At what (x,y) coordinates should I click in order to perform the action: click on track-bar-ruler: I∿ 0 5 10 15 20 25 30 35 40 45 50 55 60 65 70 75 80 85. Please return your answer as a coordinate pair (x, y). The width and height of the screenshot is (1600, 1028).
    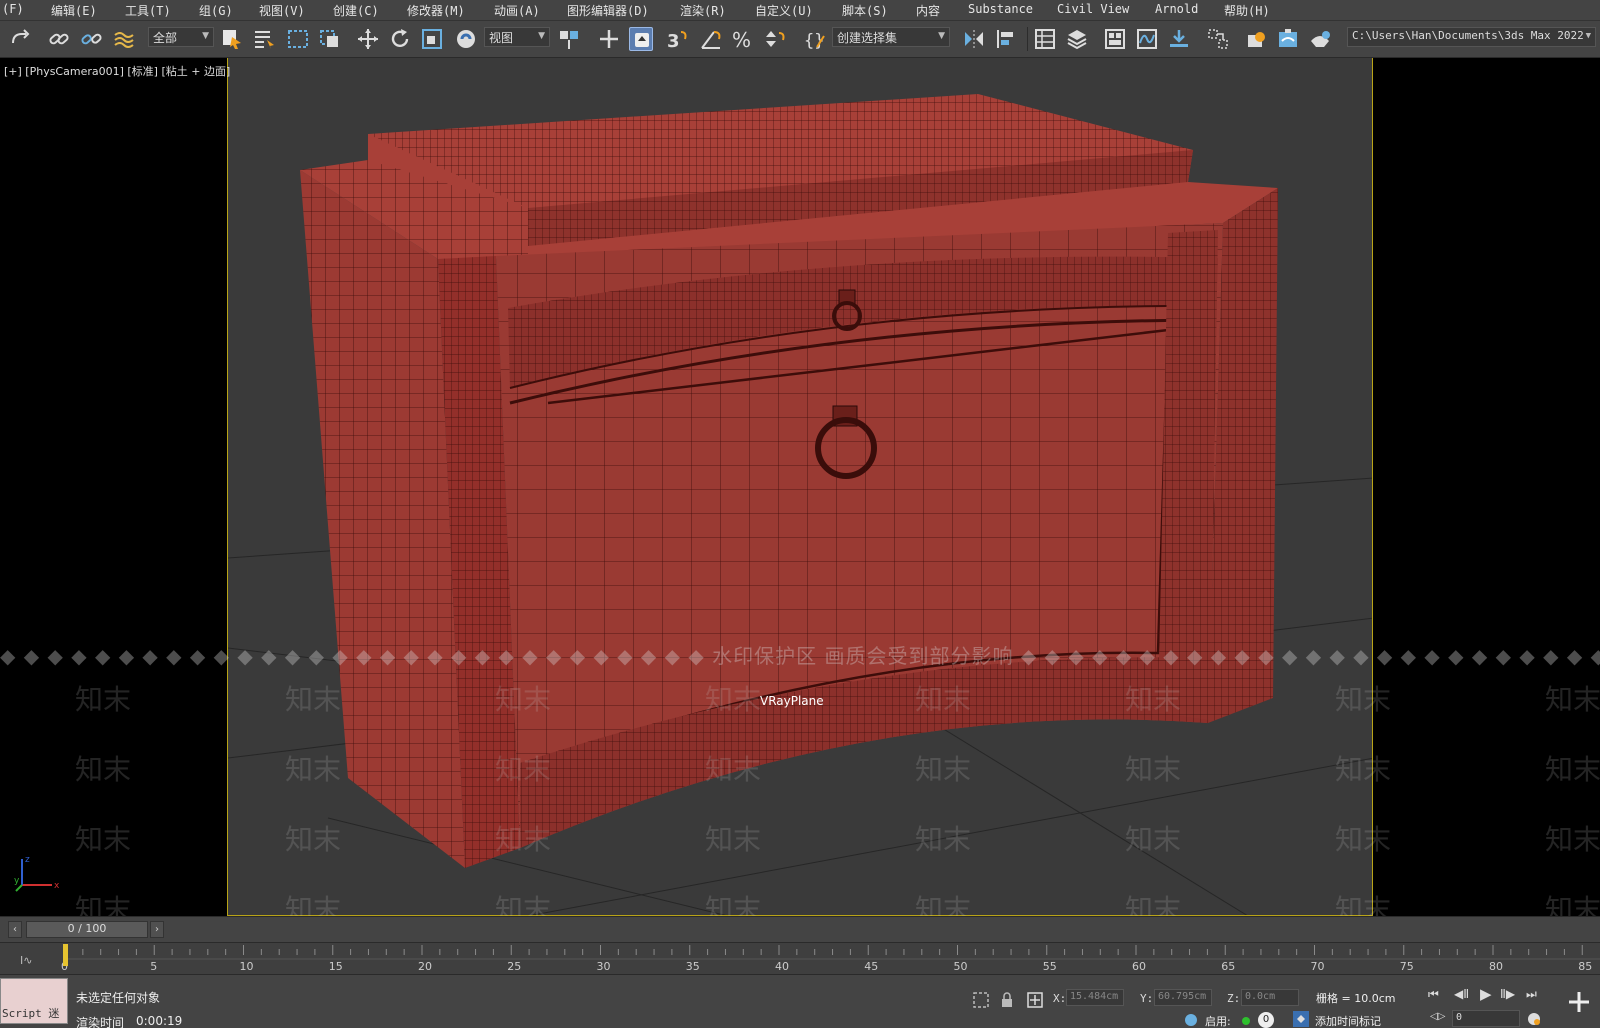
    Looking at the image, I should click on (800, 959).